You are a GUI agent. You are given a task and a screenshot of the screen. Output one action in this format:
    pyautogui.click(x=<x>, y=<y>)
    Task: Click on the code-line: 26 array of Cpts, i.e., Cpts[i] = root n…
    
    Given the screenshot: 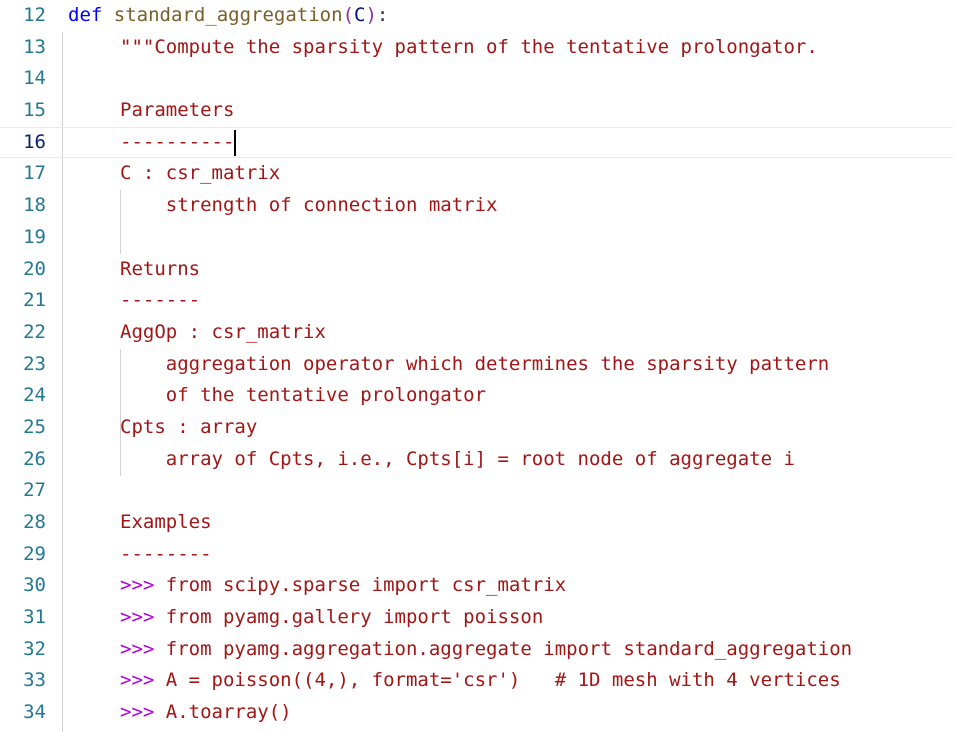 What is the action you would take?
    pyautogui.click(x=476, y=460)
    